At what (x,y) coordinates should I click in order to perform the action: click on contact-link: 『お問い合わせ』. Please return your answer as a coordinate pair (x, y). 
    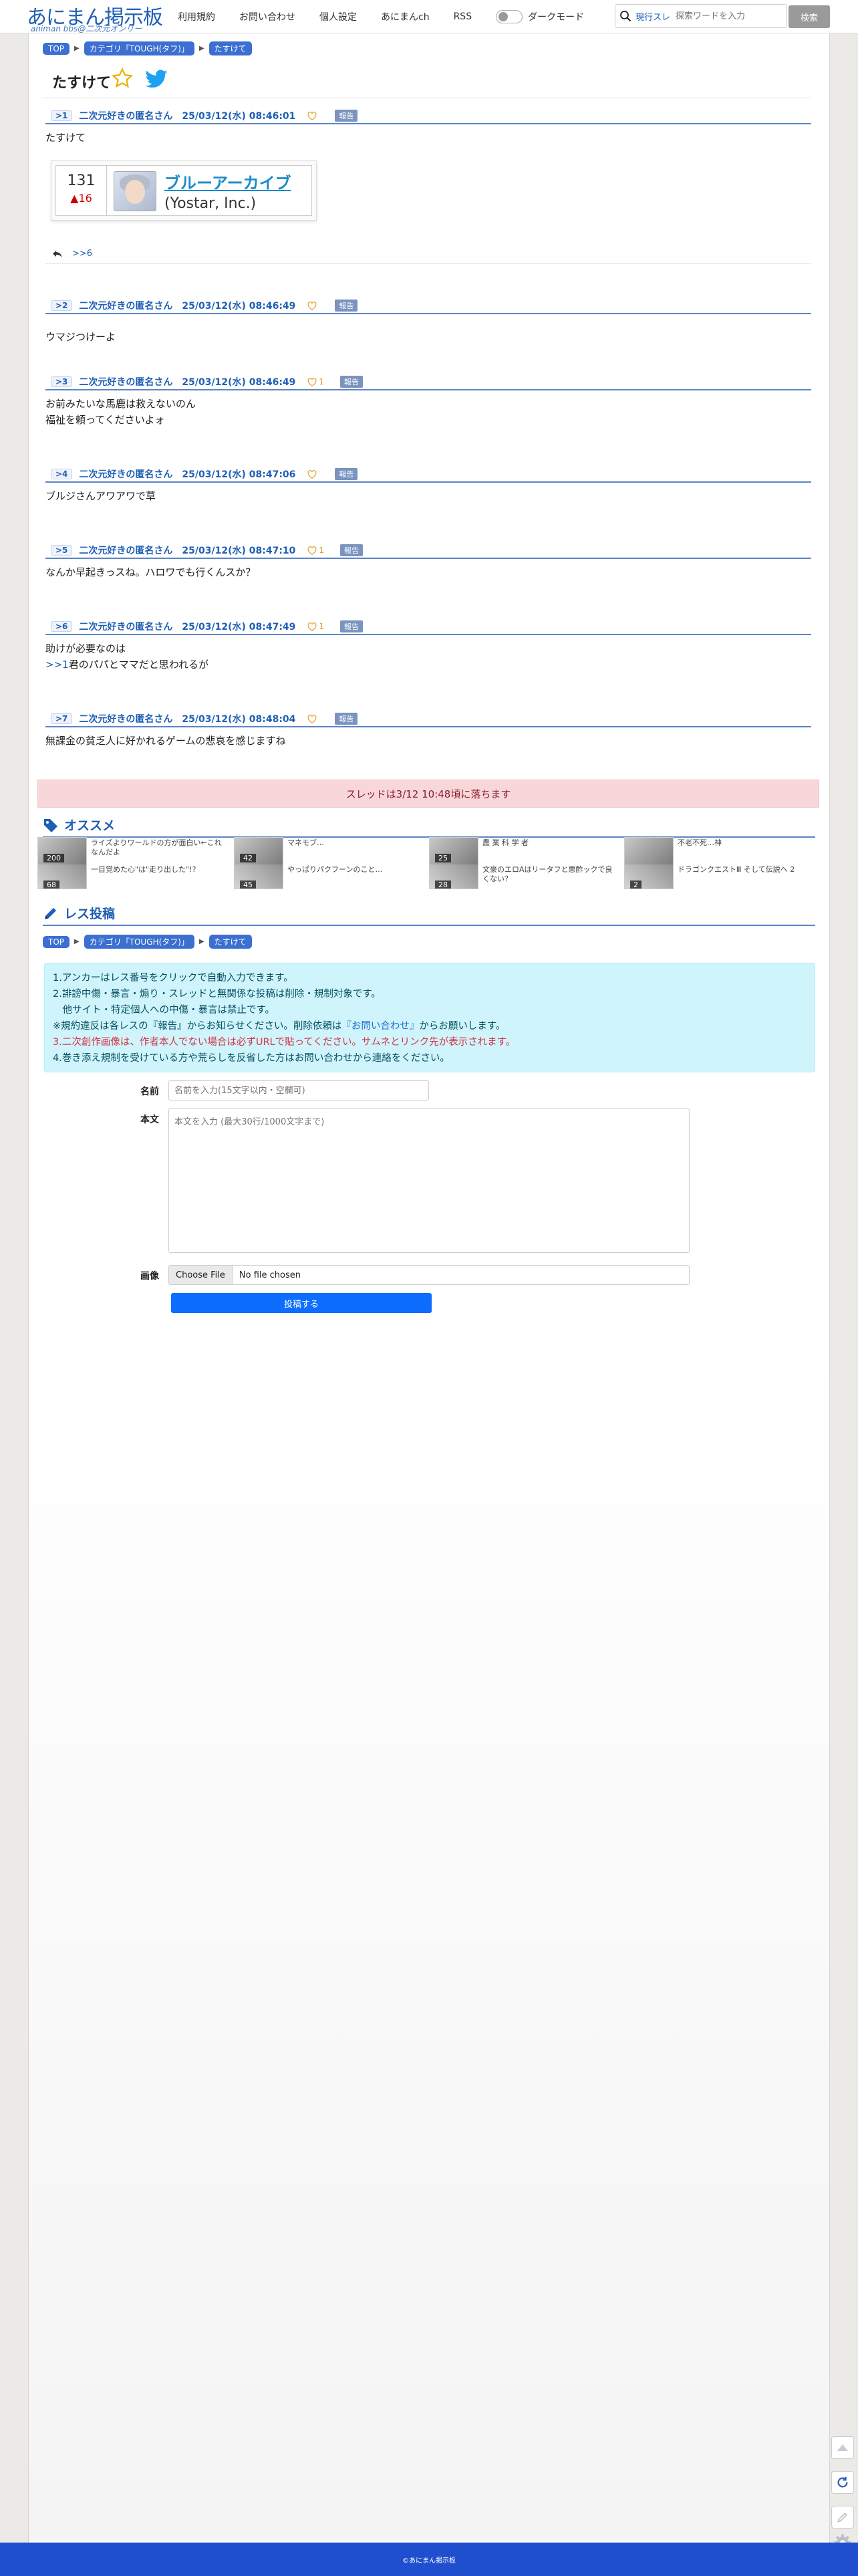
    Looking at the image, I should click on (380, 1026).